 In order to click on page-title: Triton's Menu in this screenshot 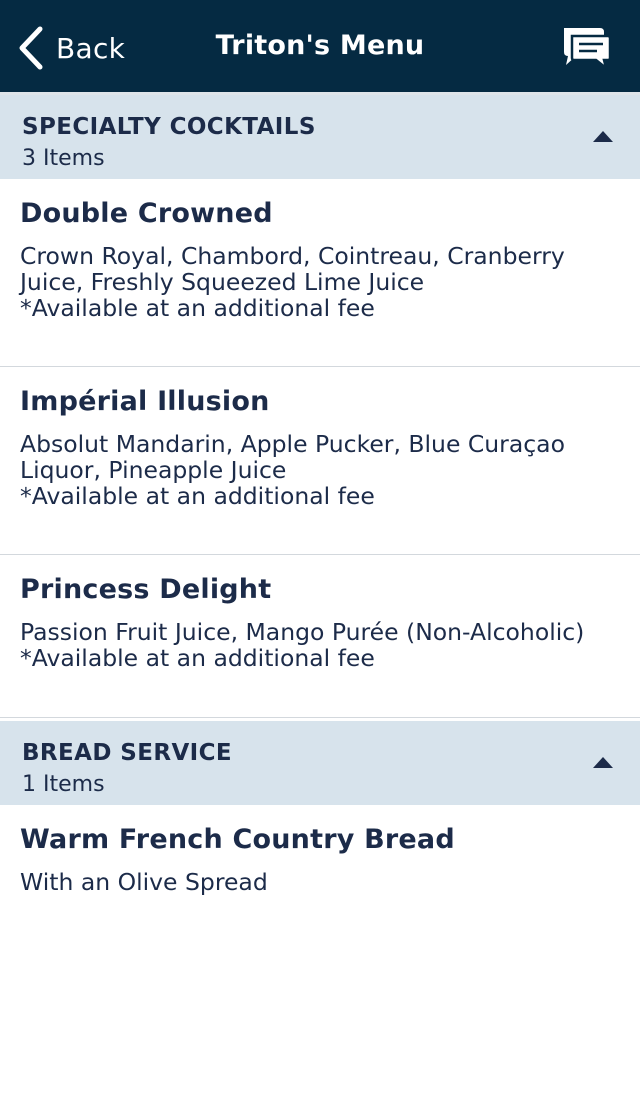, I will do `click(320, 45)`.